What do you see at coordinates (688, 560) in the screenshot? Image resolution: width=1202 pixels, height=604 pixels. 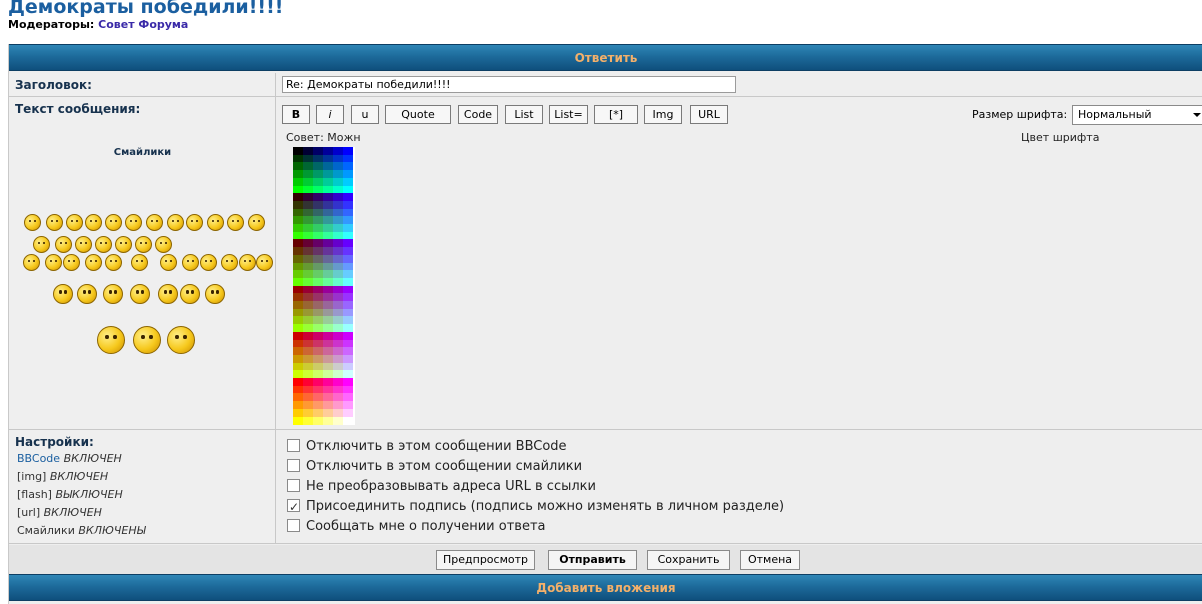 I see `save-button: Сохранить` at bounding box center [688, 560].